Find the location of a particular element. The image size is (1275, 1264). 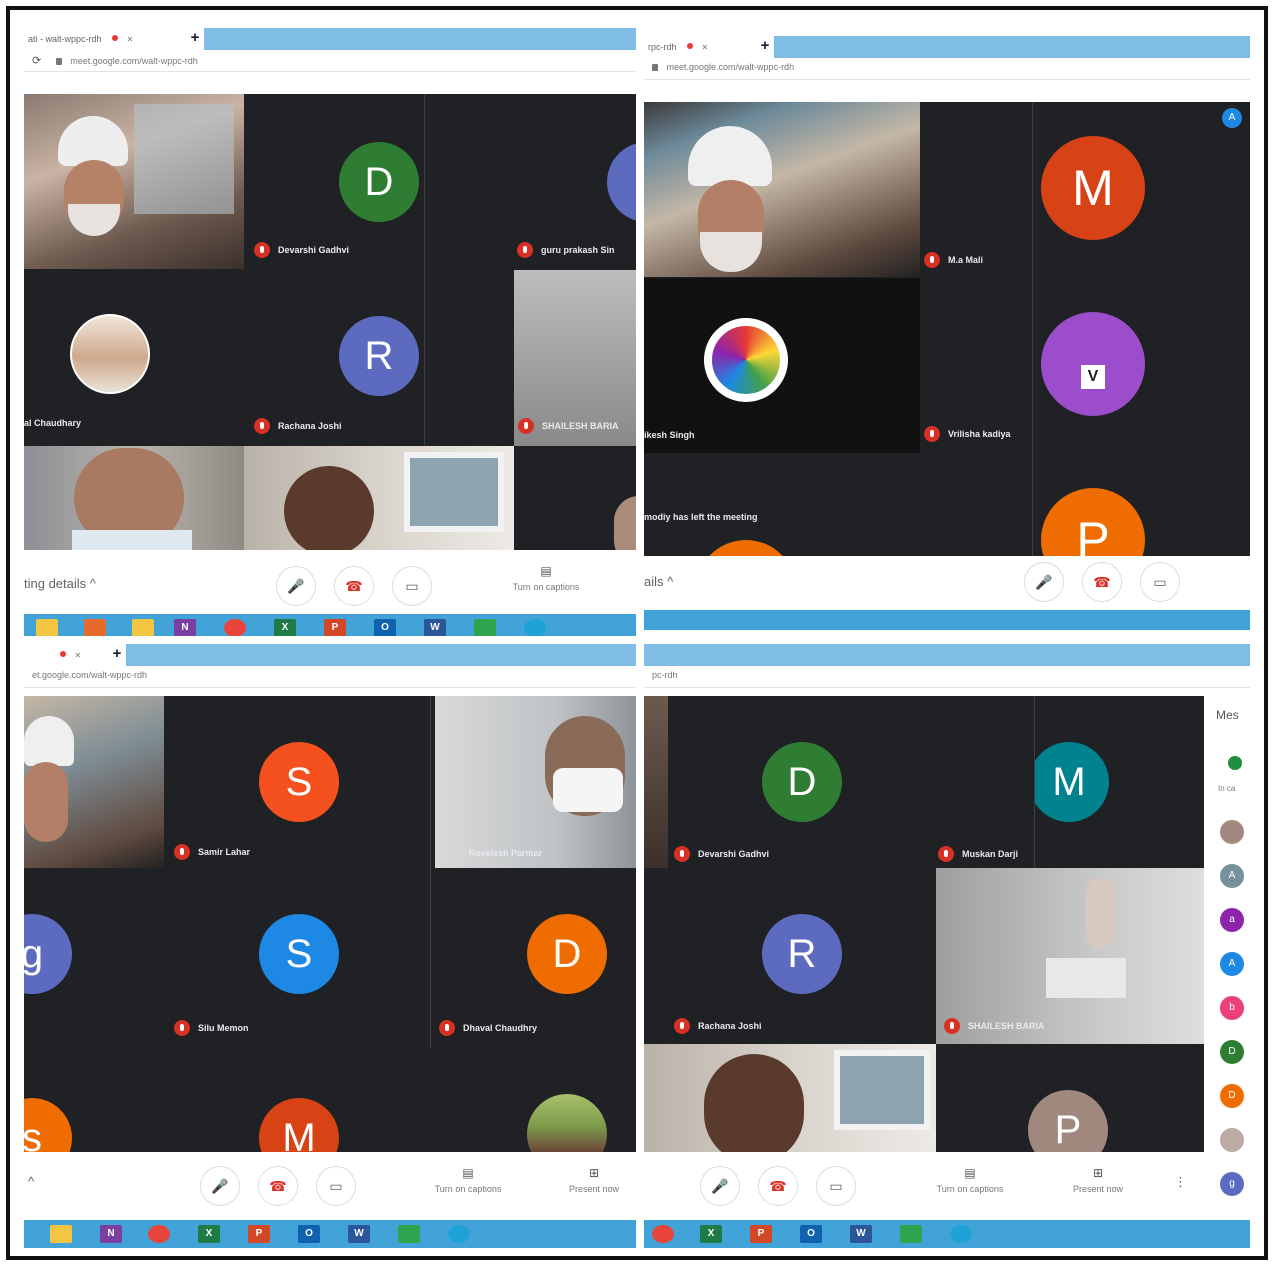

more-options-icon: ⋮ is located at coordinates (1180, 1182).